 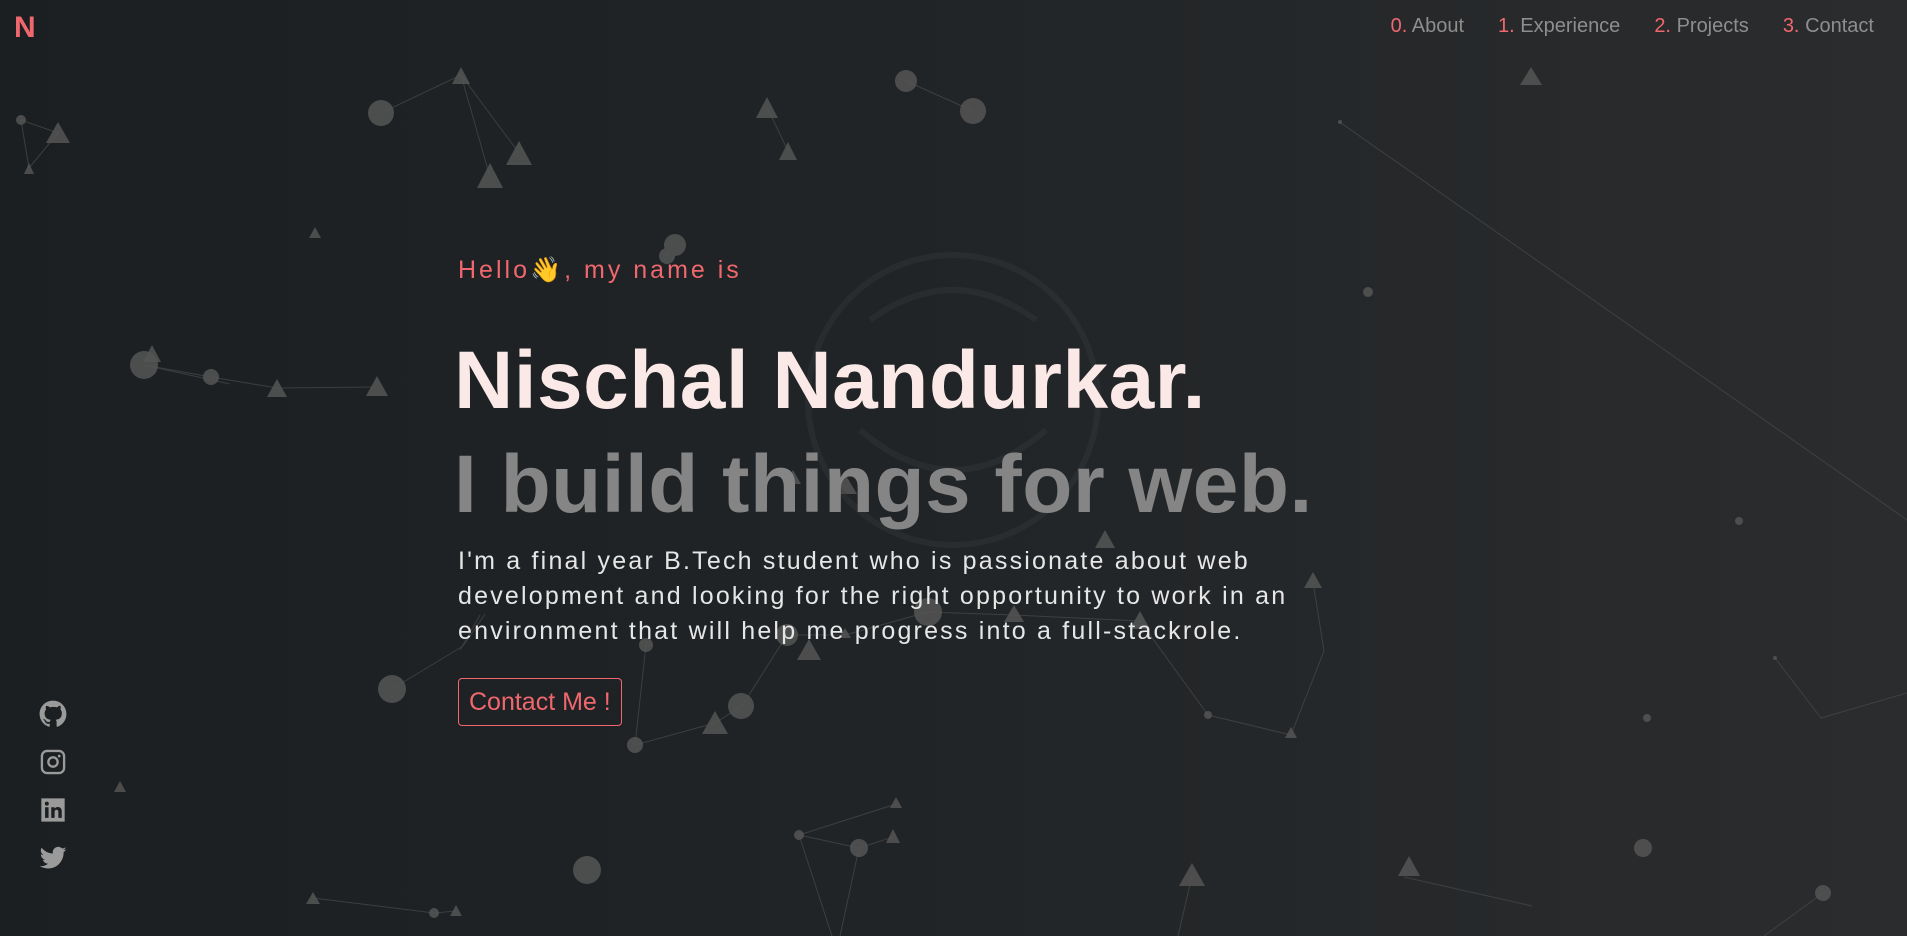 I want to click on nav-number: 0., so click(x=1399, y=26).